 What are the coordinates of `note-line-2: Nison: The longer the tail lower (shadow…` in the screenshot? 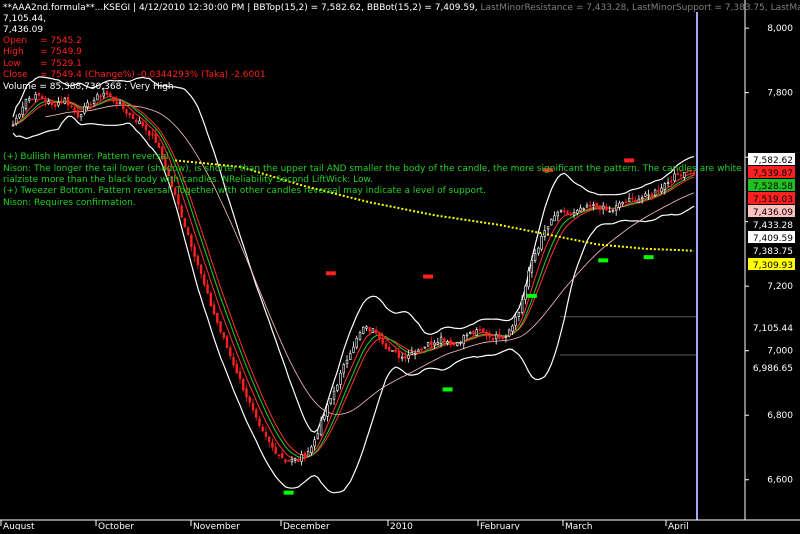 It's located at (372, 169).